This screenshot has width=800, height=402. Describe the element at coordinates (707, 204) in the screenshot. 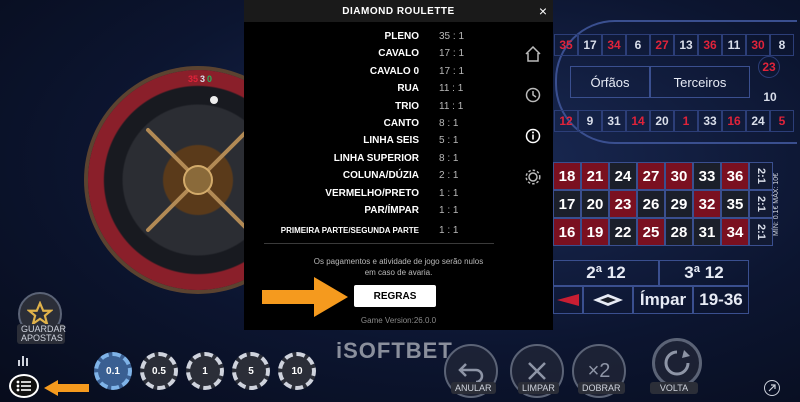

I see `number-cell: 32` at that location.